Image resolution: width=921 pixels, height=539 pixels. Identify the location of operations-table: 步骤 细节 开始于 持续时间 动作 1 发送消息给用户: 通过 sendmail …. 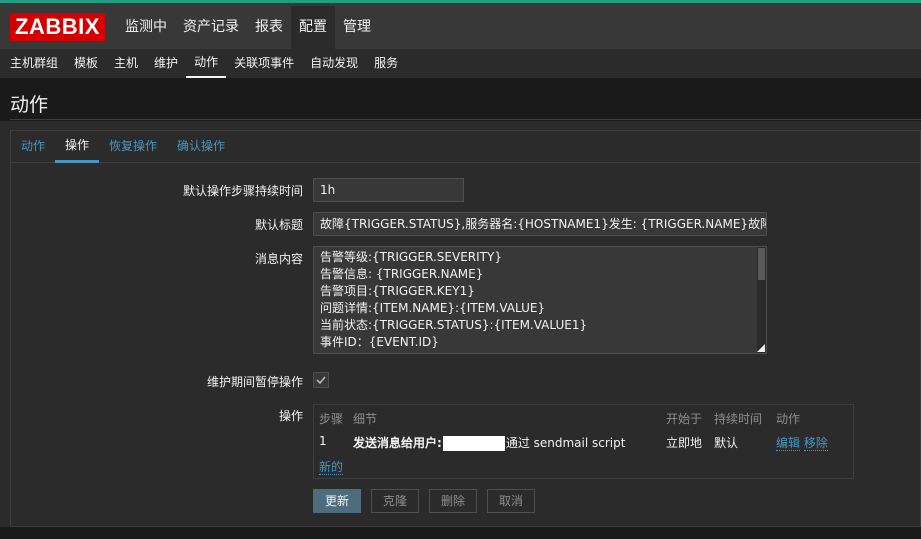
(583, 441).